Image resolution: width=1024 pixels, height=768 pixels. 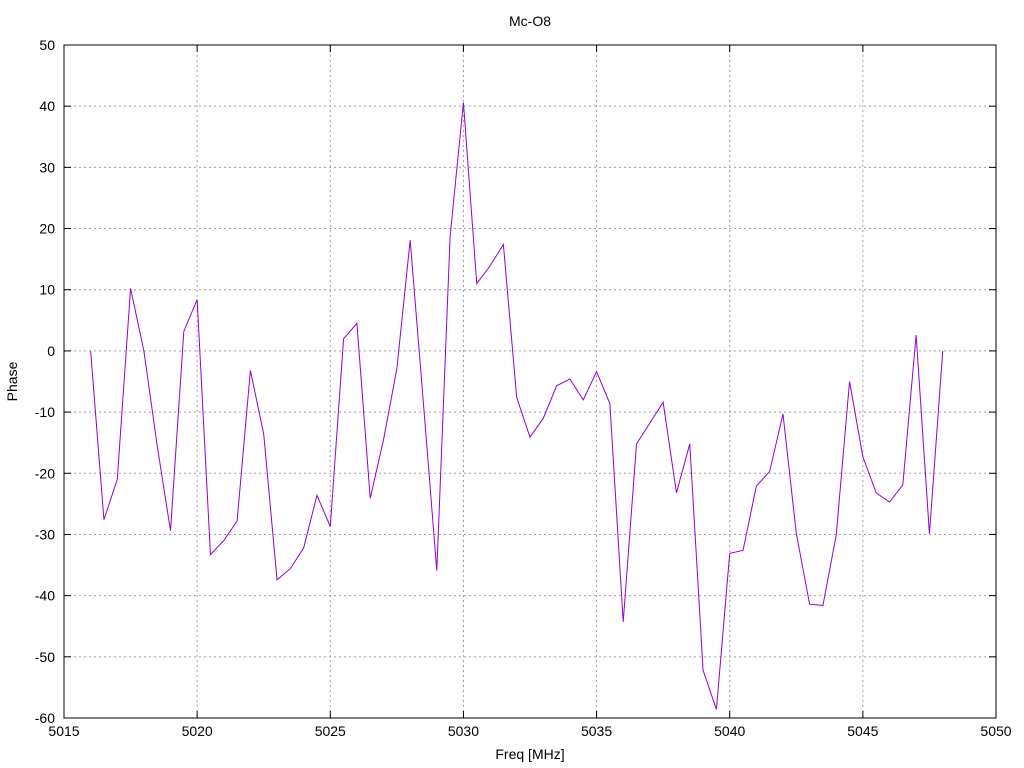 I want to click on y-tick-label: 10, so click(x=47, y=290).